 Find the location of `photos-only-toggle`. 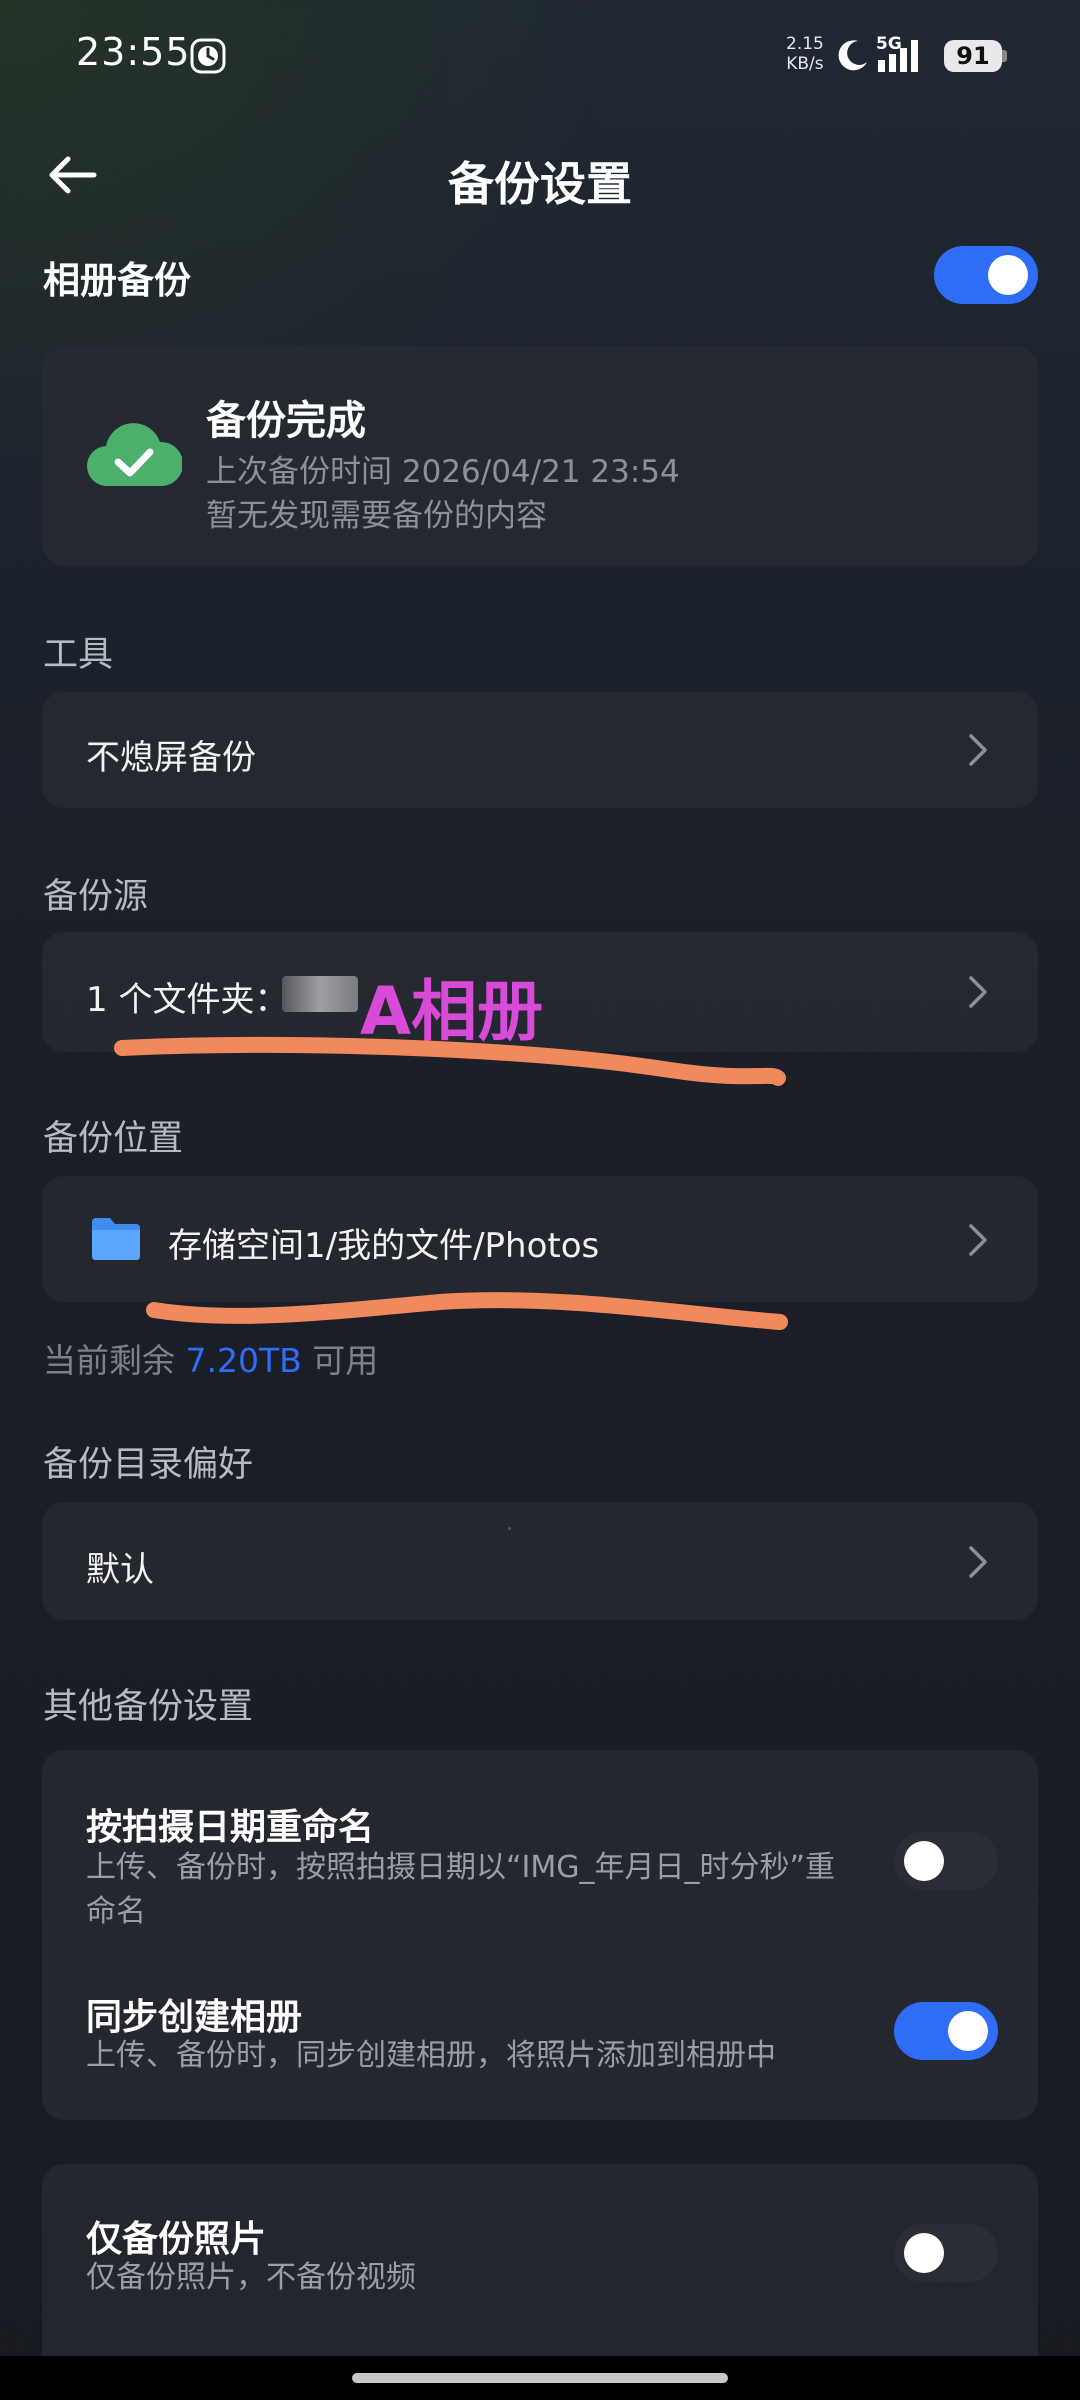

photos-only-toggle is located at coordinates (946, 2253).